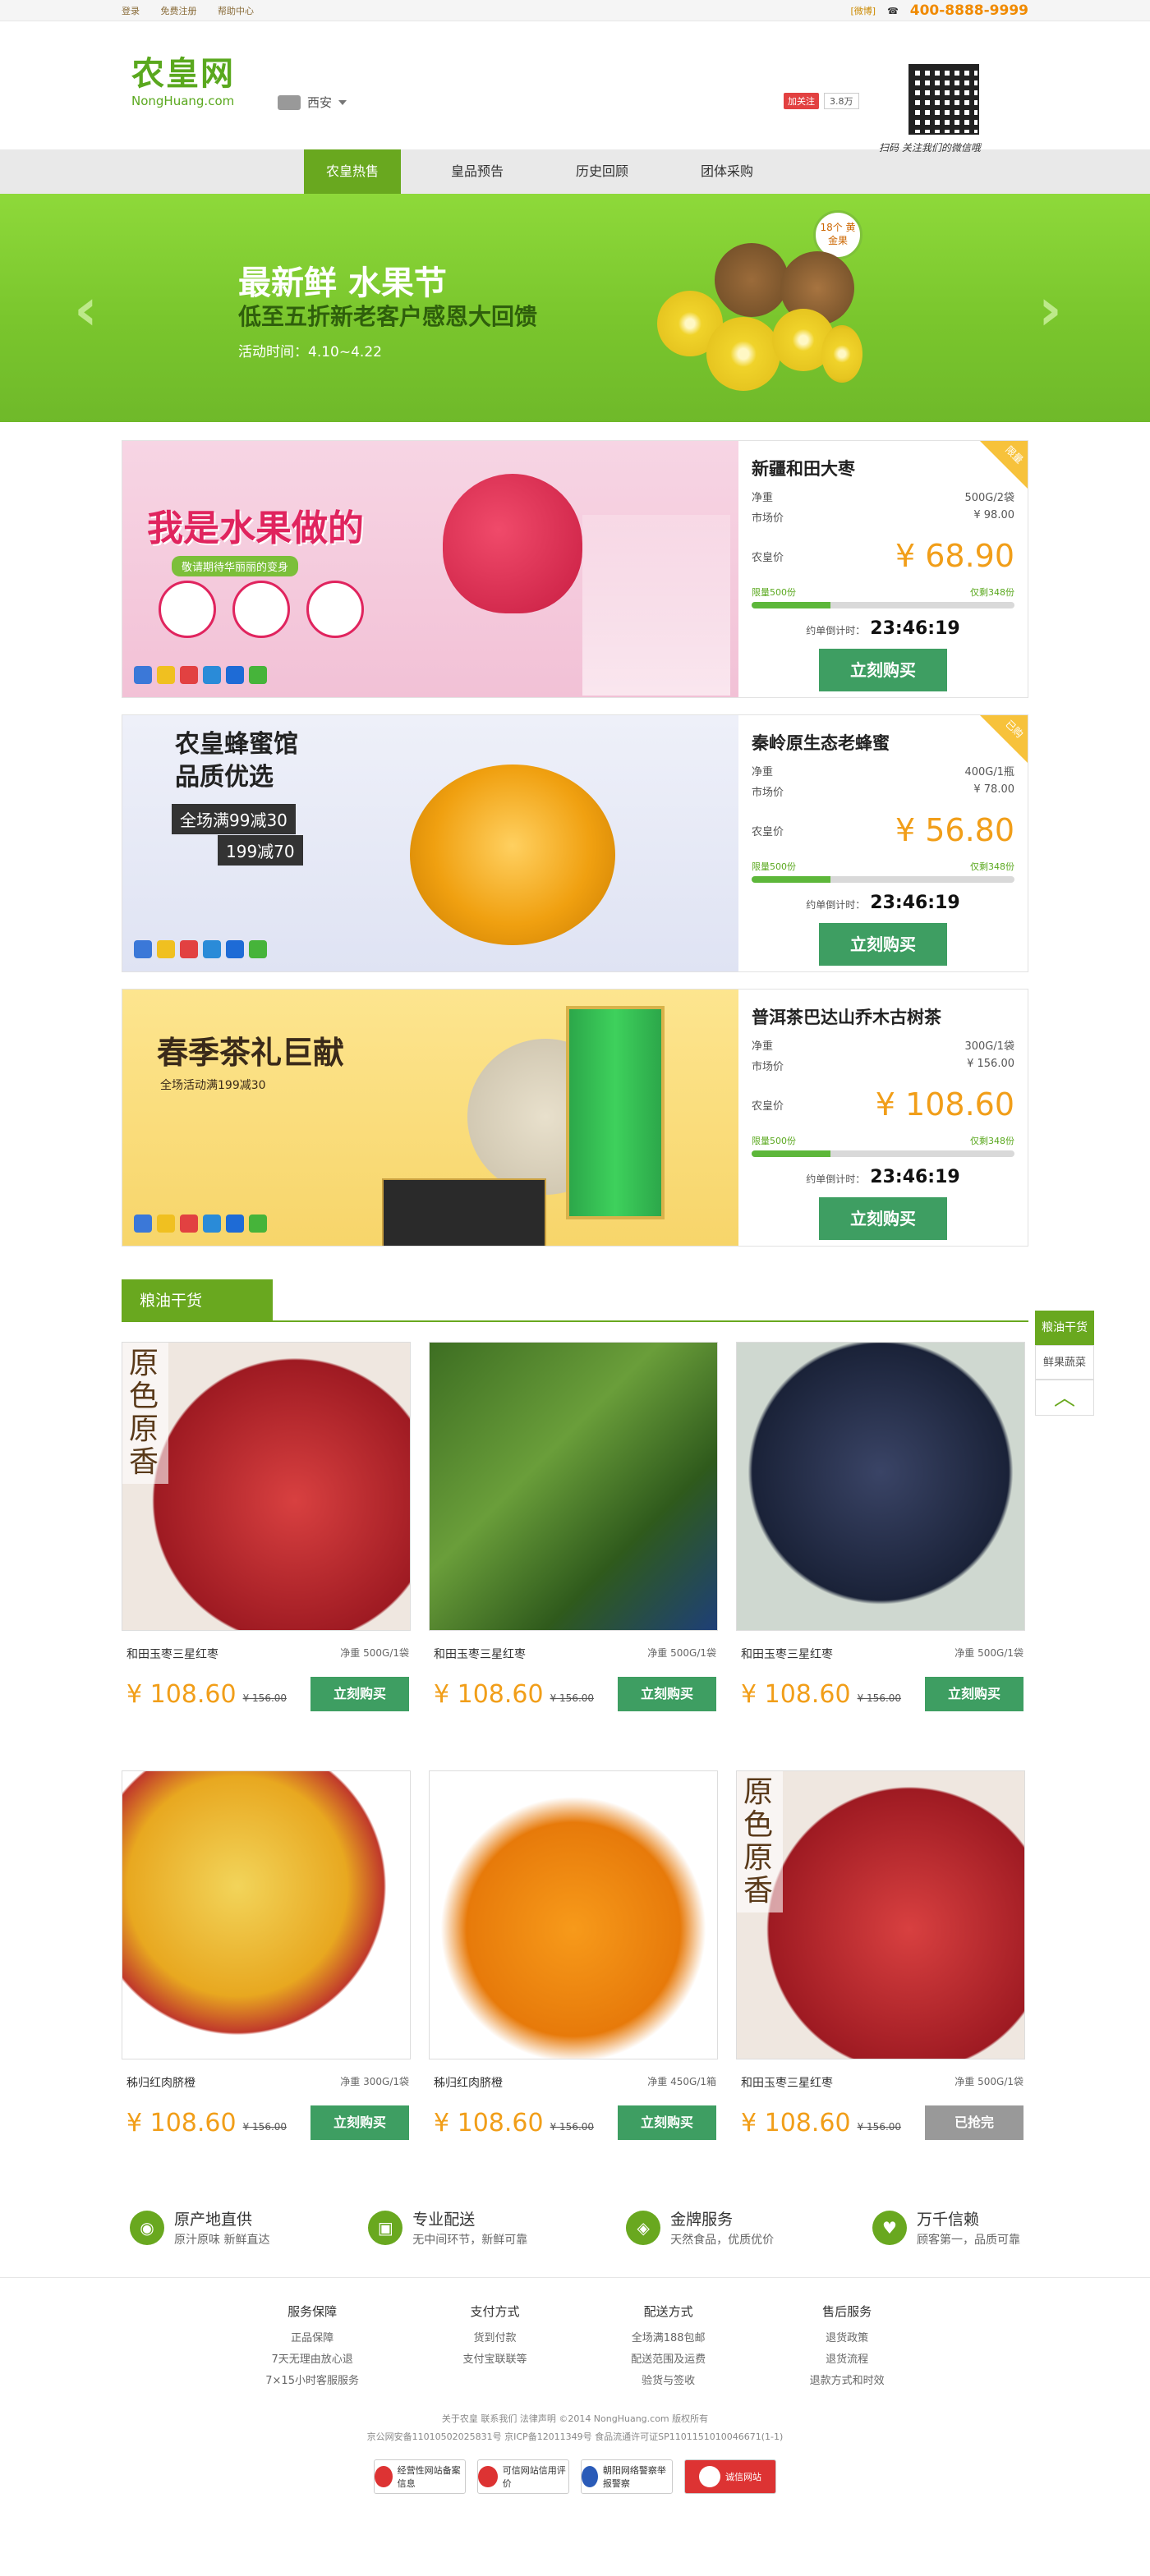 This screenshot has height=2576, width=1150. What do you see at coordinates (883, 468) in the screenshot?
I see `deal-name: 新疆和田大枣` at bounding box center [883, 468].